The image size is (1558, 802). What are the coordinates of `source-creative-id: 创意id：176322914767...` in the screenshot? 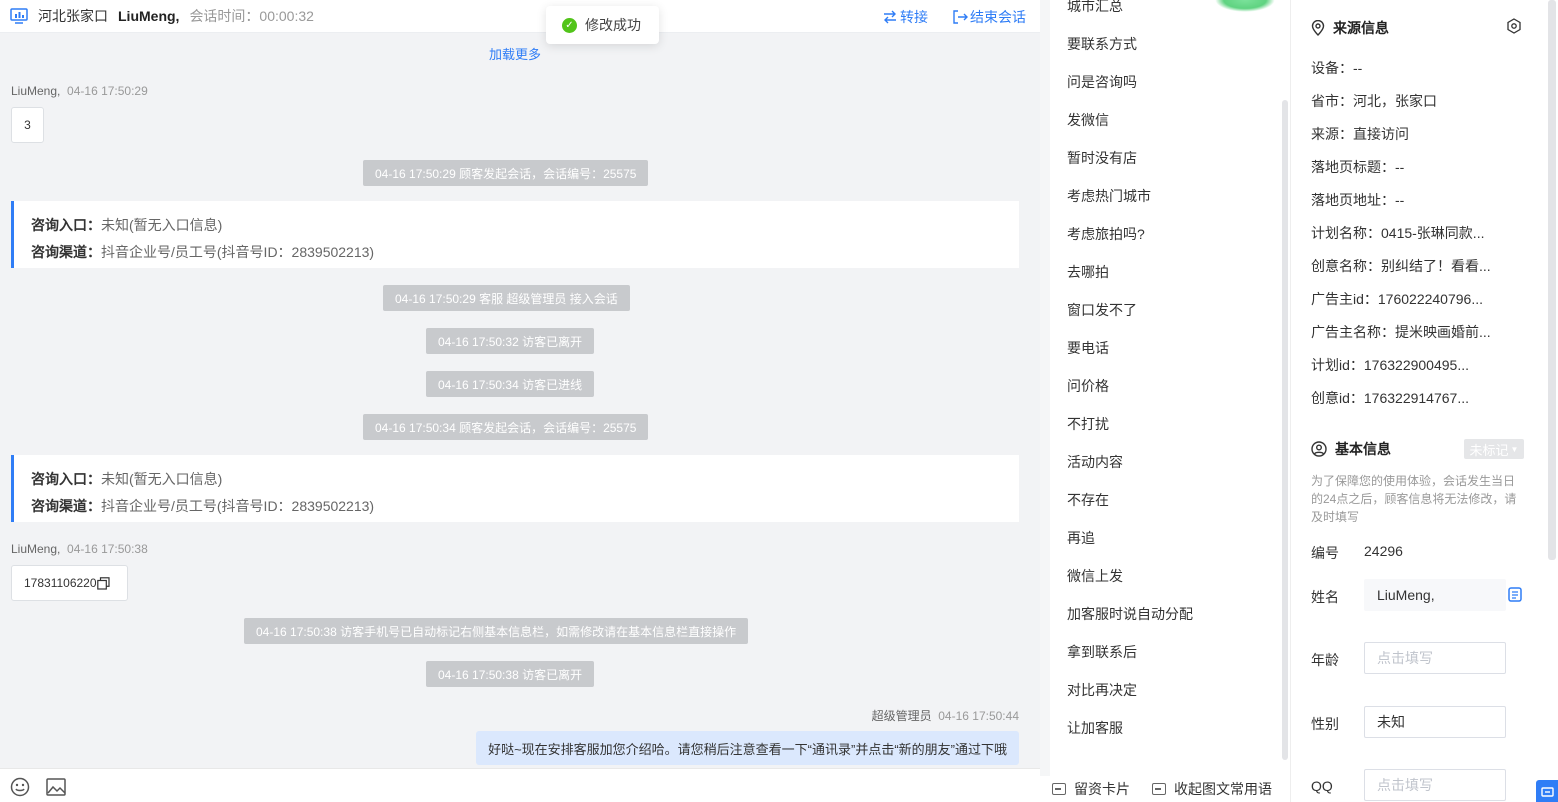 It's located at (1390, 398).